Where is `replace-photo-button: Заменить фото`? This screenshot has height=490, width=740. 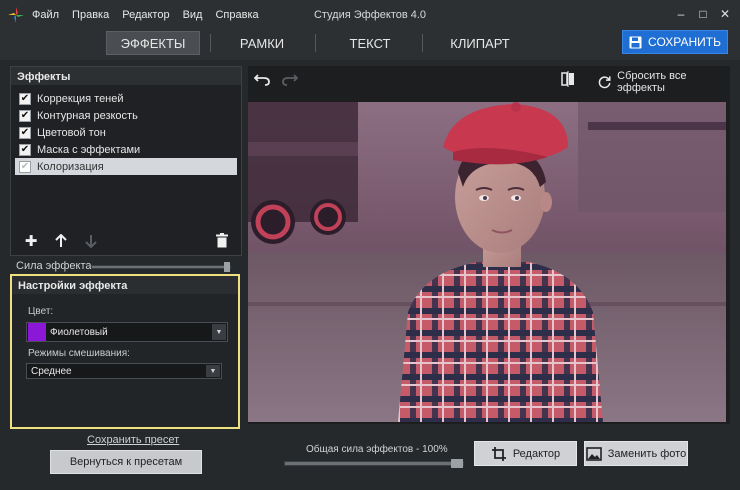
replace-photo-button: Заменить фото is located at coordinates (636, 453).